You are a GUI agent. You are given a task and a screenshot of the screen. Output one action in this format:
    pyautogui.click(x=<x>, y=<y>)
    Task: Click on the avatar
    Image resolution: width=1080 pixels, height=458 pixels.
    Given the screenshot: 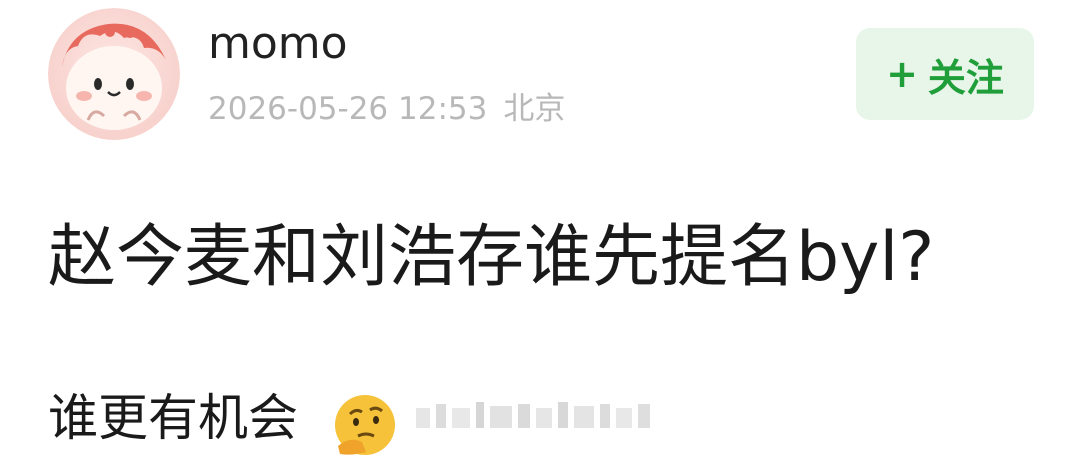 What is the action you would take?
    pyautogui.click(x=114, y=74)
    